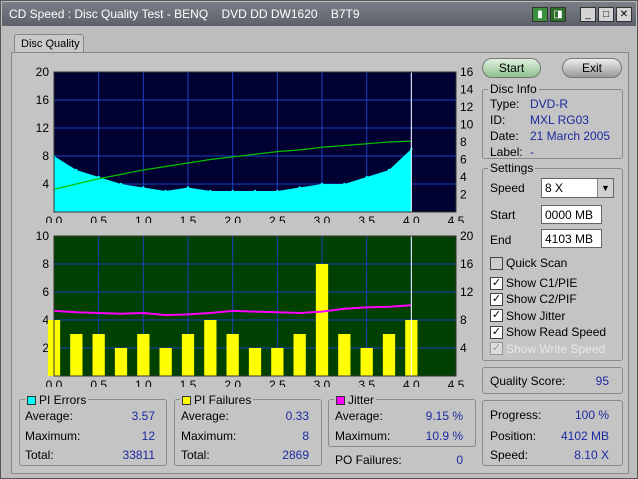  Describe the element at coordinates (232, 382) in the screenshot. I see `x-tick-label: 2.0` at that location.